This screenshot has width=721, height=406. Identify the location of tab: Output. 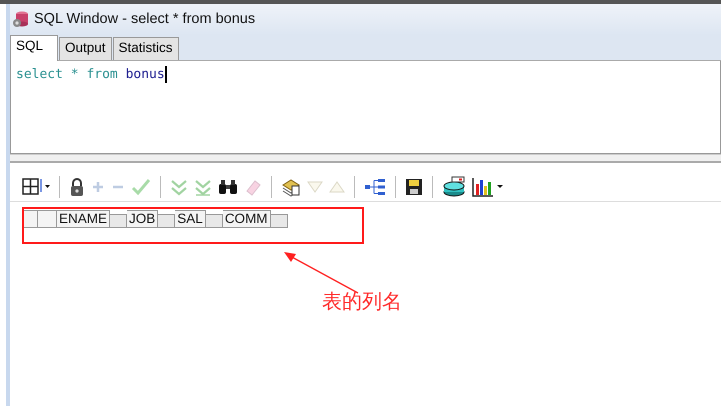
(85, 48).